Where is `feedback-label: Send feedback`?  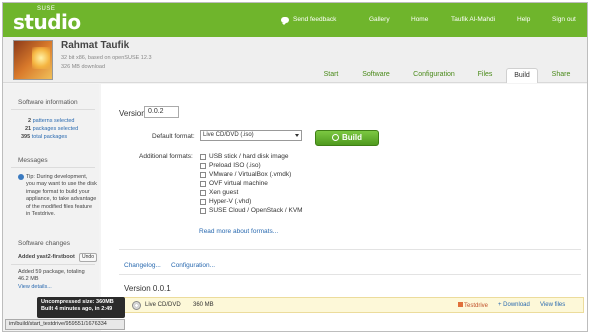
feedback-label: Send feedback is located at coordinates (315, 19).